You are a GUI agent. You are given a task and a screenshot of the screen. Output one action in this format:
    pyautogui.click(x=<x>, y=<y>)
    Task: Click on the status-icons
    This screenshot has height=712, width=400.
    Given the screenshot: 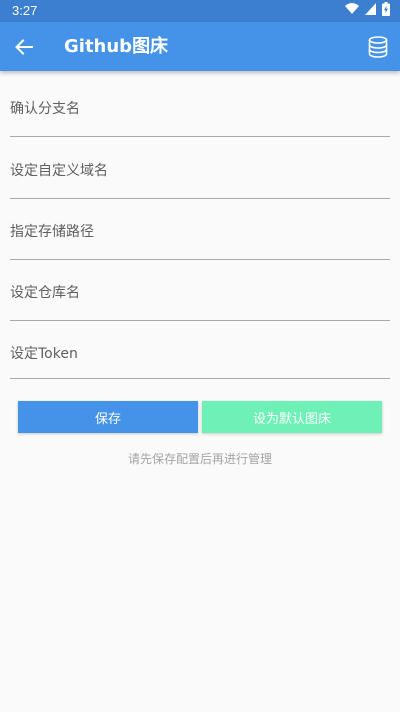 What is the action you would take?
    pyautogui.click(x=367, y=11)
    